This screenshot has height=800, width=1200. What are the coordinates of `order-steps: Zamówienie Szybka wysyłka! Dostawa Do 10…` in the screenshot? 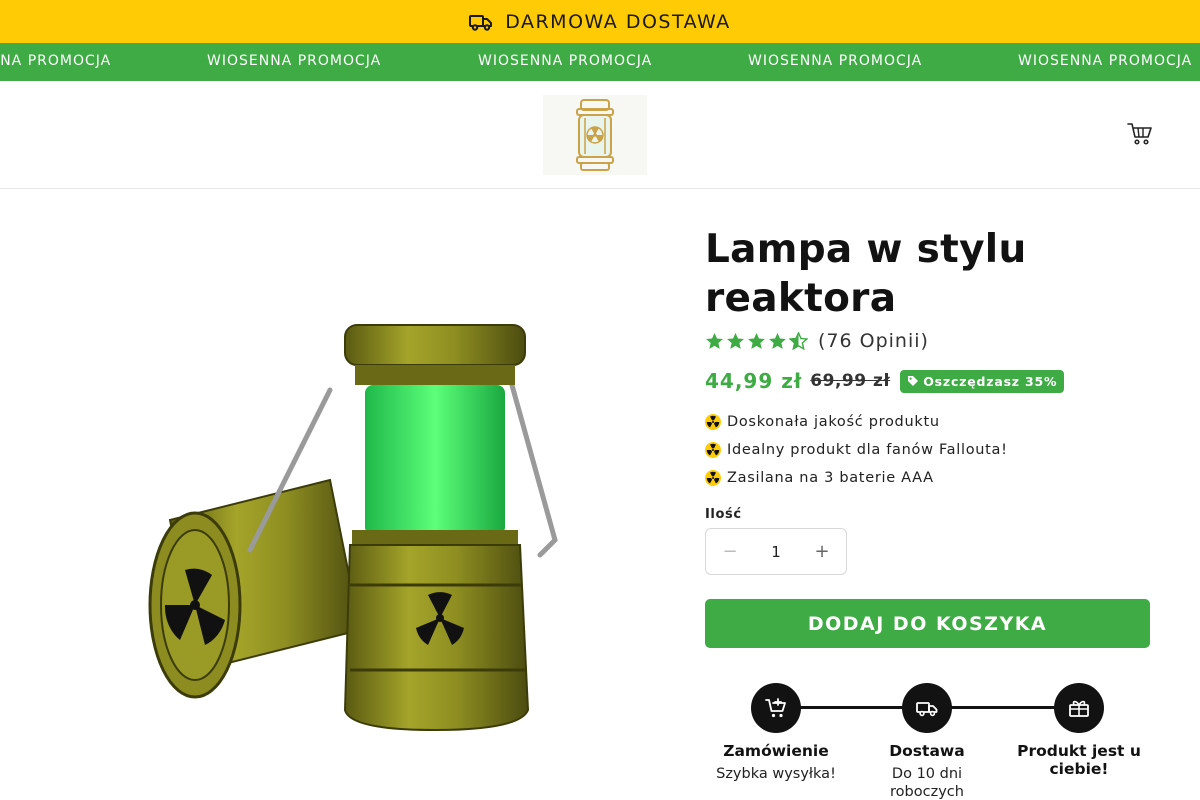 It's located at (927, 741).